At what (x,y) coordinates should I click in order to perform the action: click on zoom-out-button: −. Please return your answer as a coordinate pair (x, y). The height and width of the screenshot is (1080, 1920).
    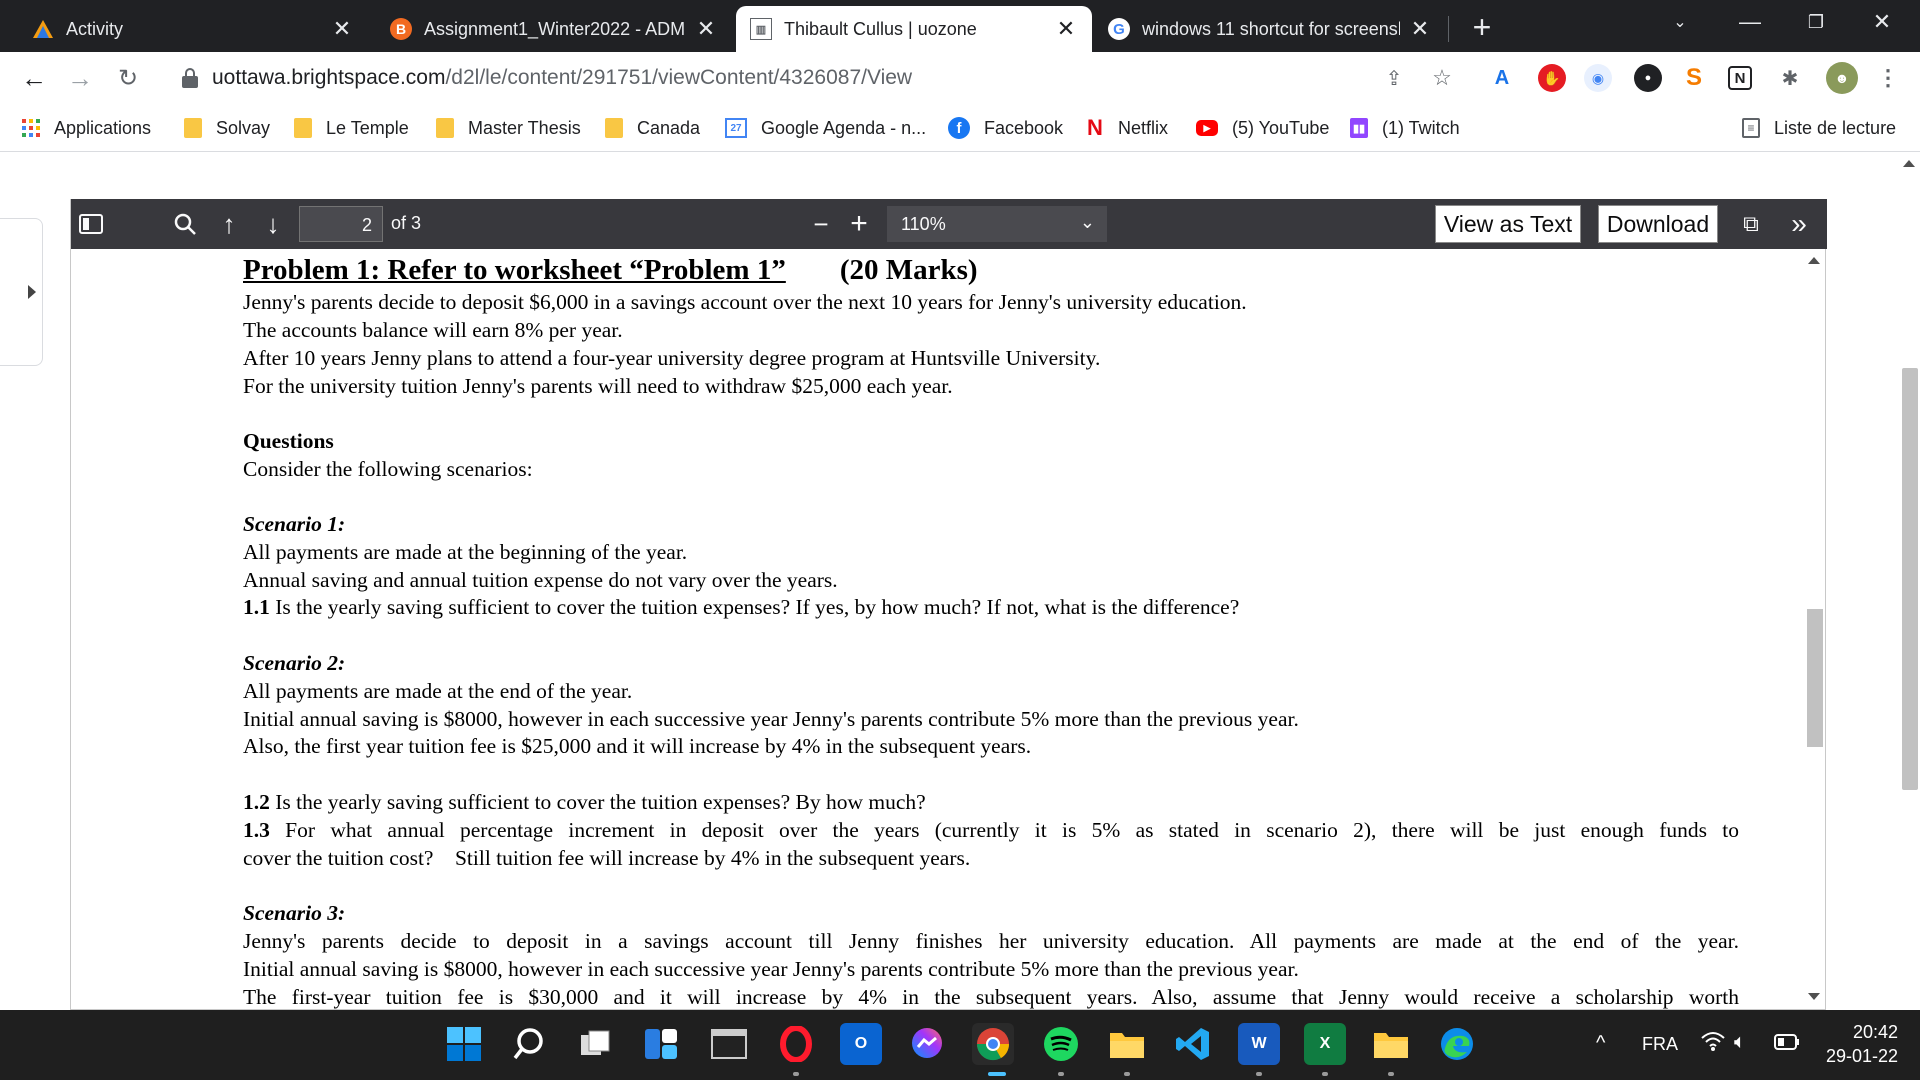
    Looking at the image, I should click on (821, 224).